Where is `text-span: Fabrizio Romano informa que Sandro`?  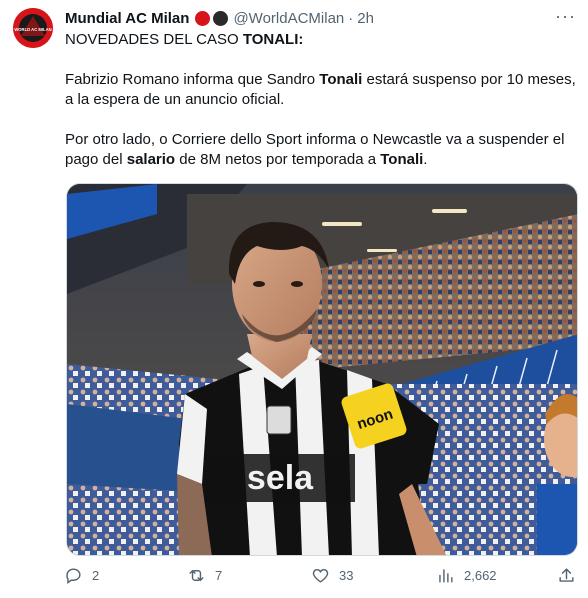 text-span: Fabrizio Romano informa que Sandro is located at coordinates (192, 79).